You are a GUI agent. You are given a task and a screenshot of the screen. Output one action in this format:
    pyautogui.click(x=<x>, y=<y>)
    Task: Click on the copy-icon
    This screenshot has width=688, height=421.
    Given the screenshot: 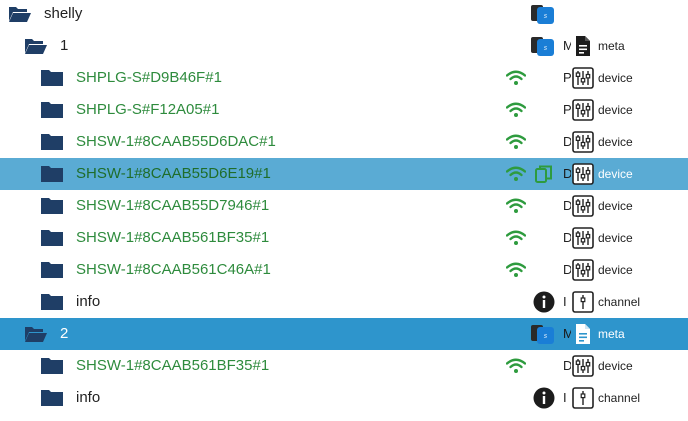 What is the action you would take?
    pyautogui.click(x=544, y=174)
    